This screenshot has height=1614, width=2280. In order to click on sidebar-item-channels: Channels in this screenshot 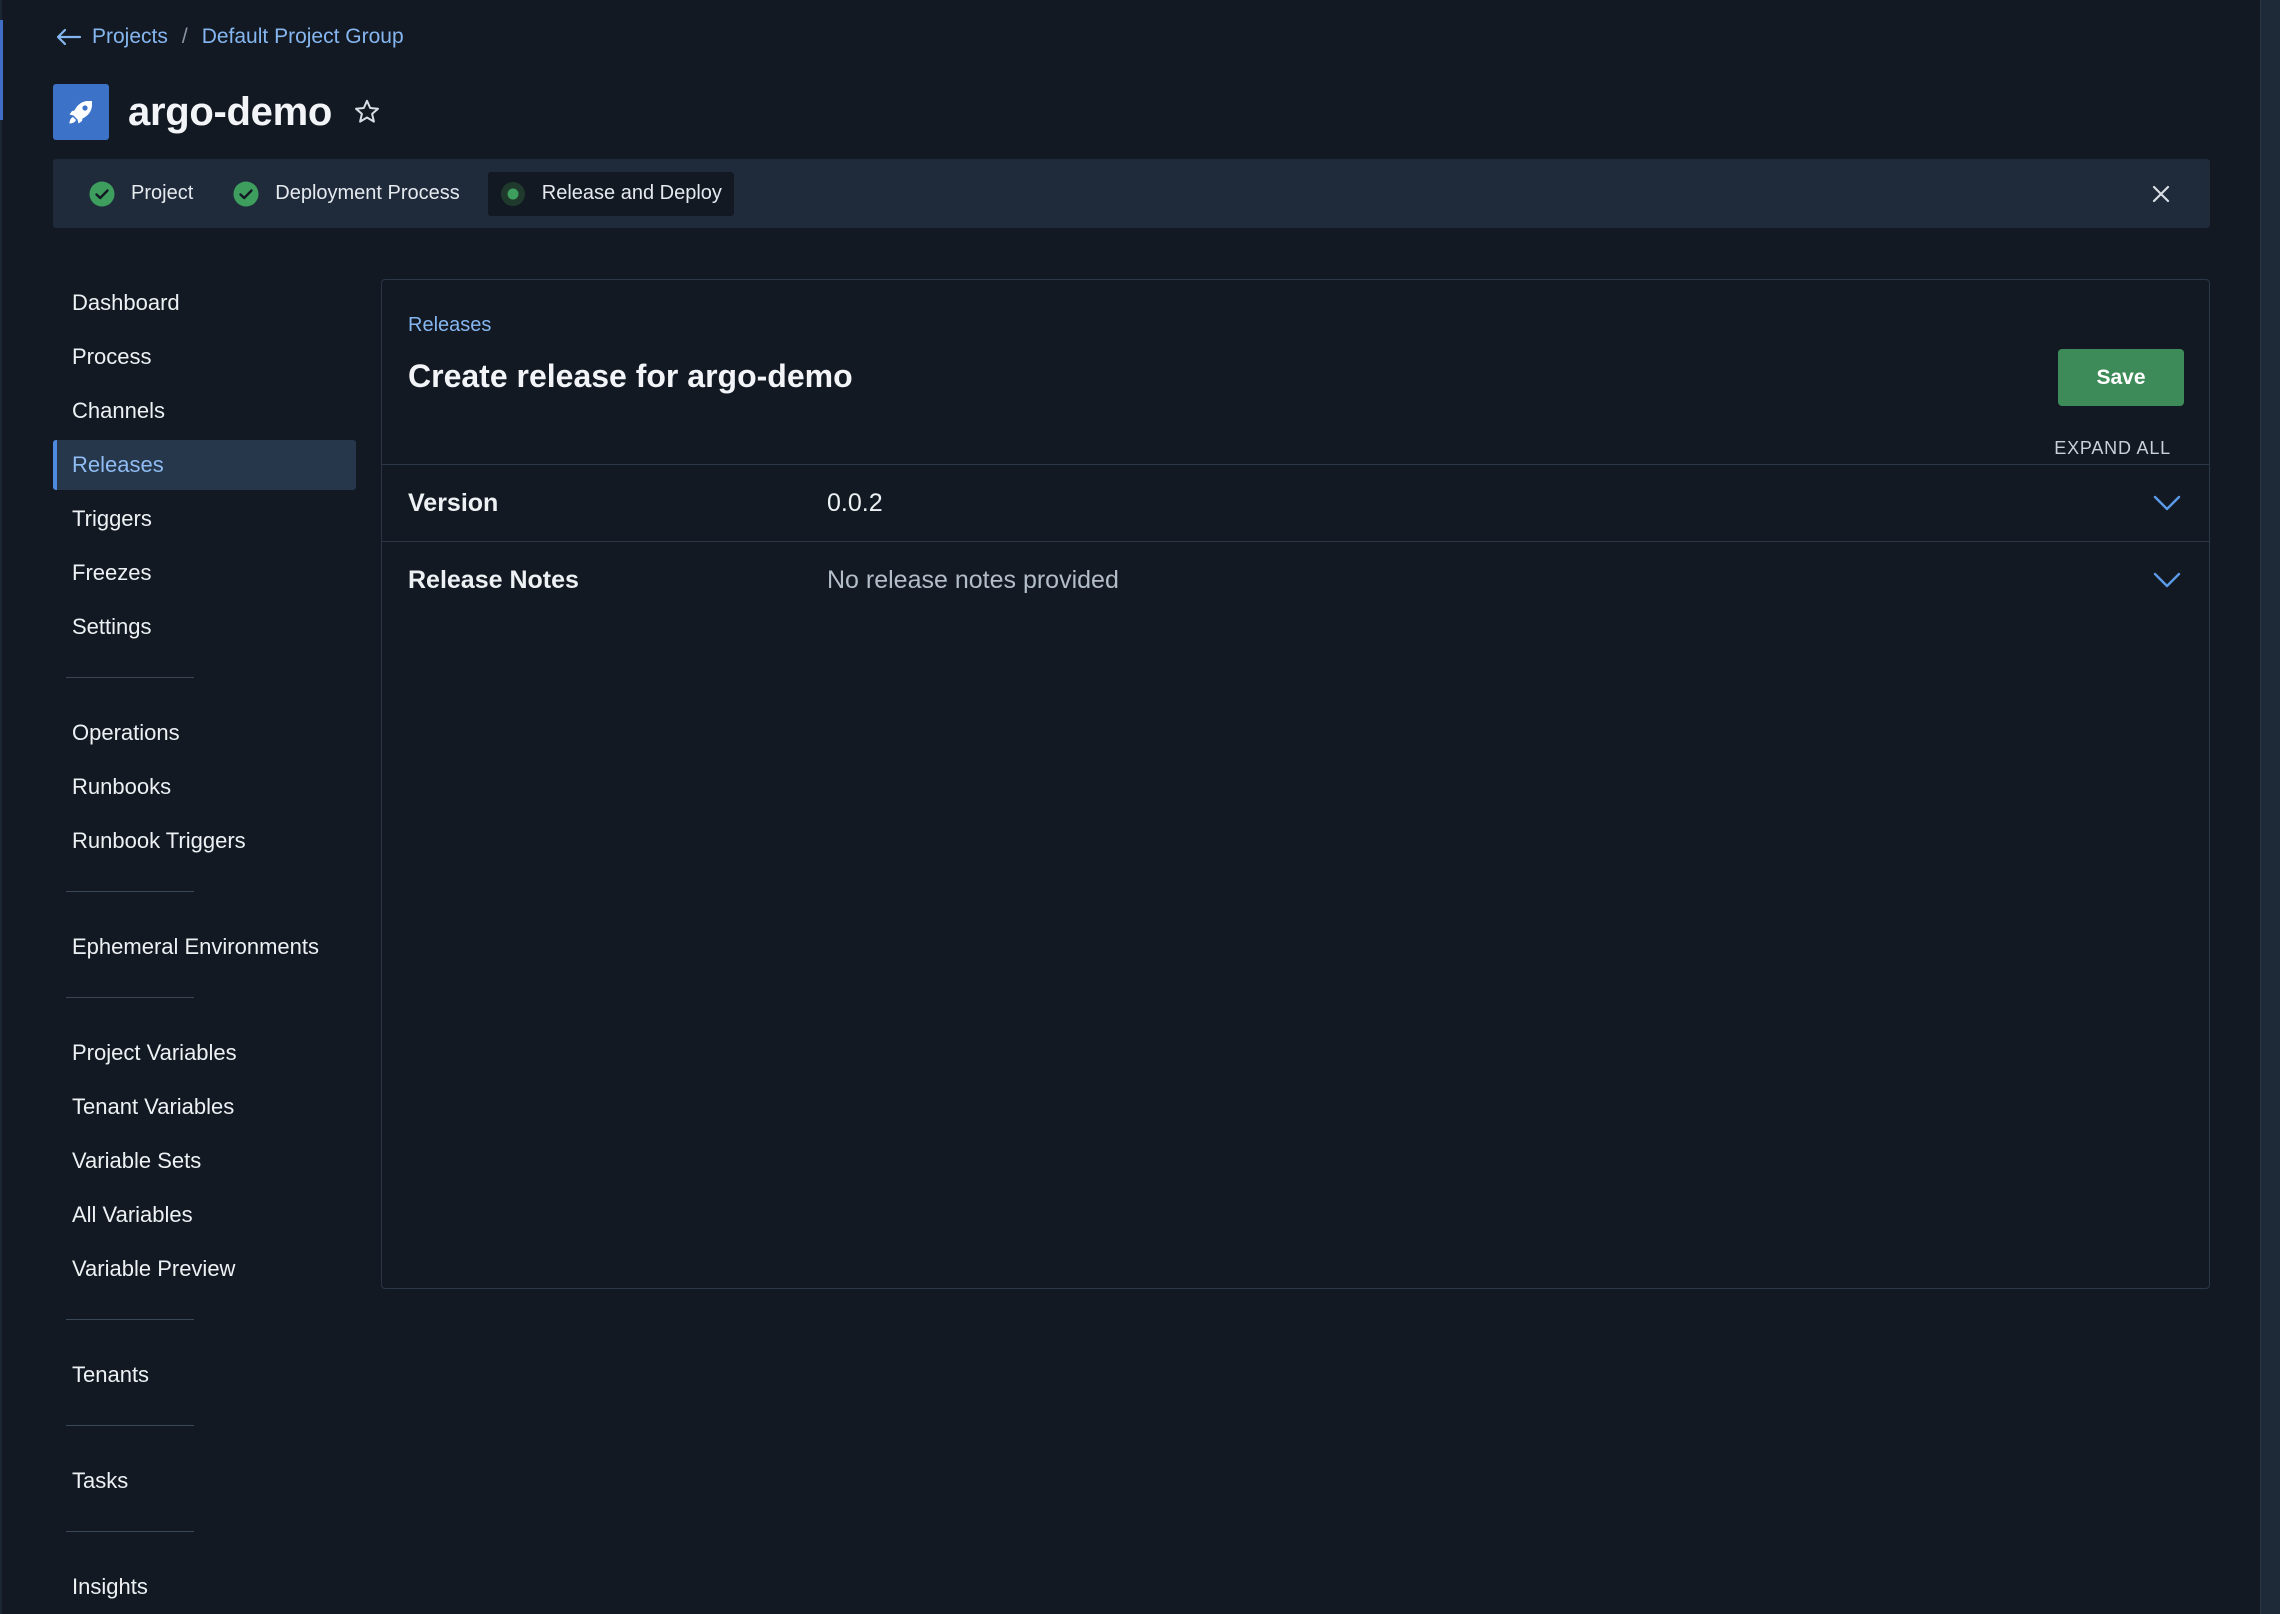, I will do `click(204, 411)`.